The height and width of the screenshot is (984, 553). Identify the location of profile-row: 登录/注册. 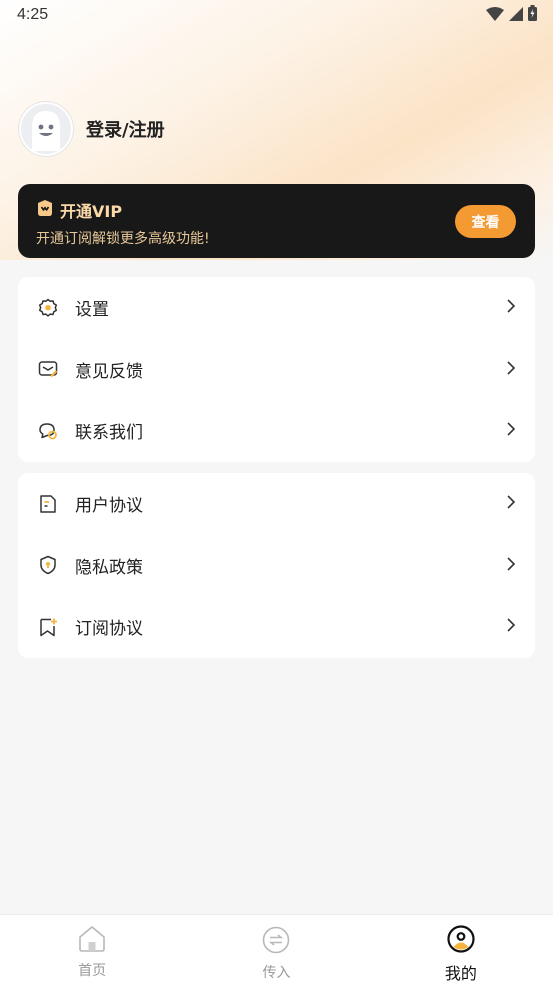
(92, 129).